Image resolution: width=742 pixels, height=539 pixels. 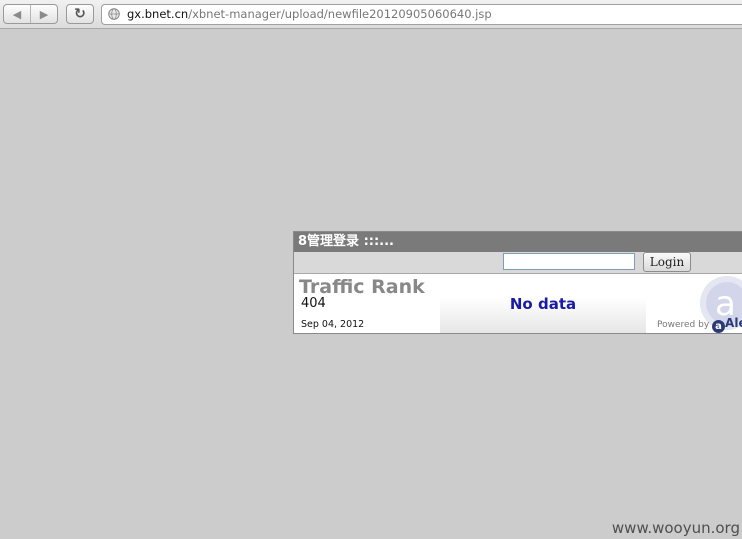 What do you see at coordinates (733, 323) in the screenshot?
I see `brand-name: Ale` at bounding box center [733, 323].